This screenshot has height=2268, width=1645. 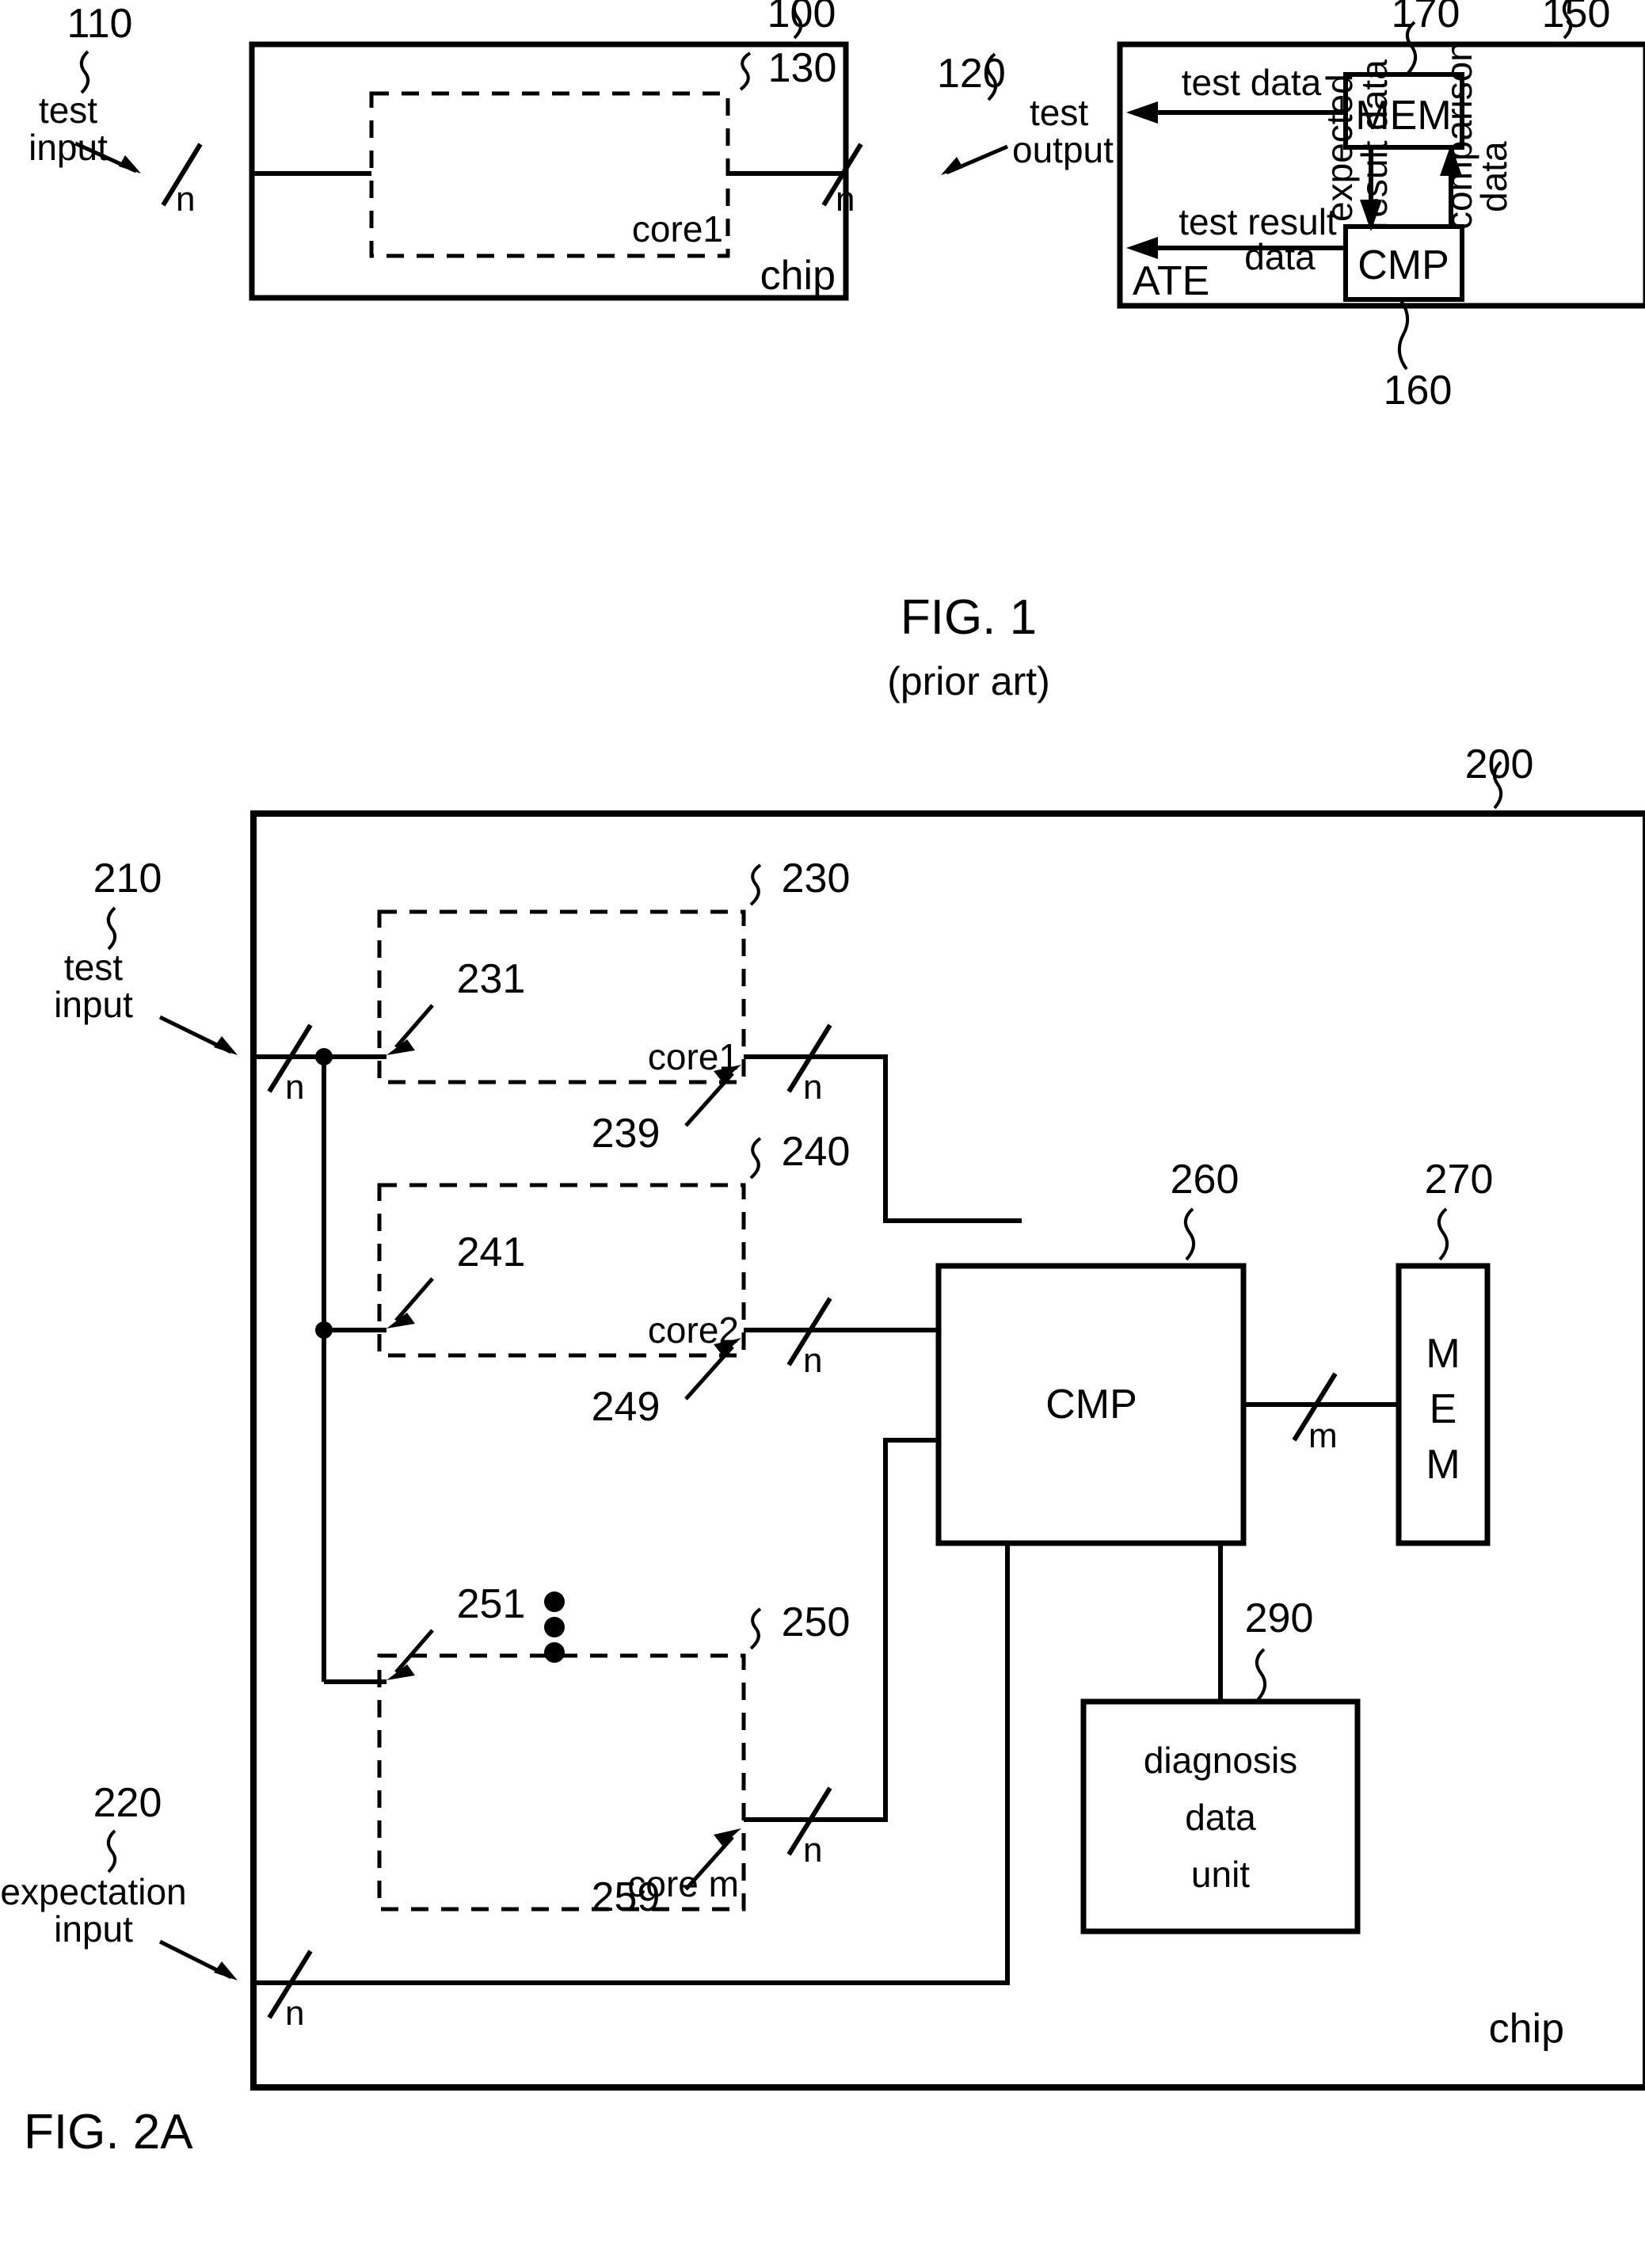 I want to click on fig1-test-input-bus-width: n, so click(x=185, y=199).